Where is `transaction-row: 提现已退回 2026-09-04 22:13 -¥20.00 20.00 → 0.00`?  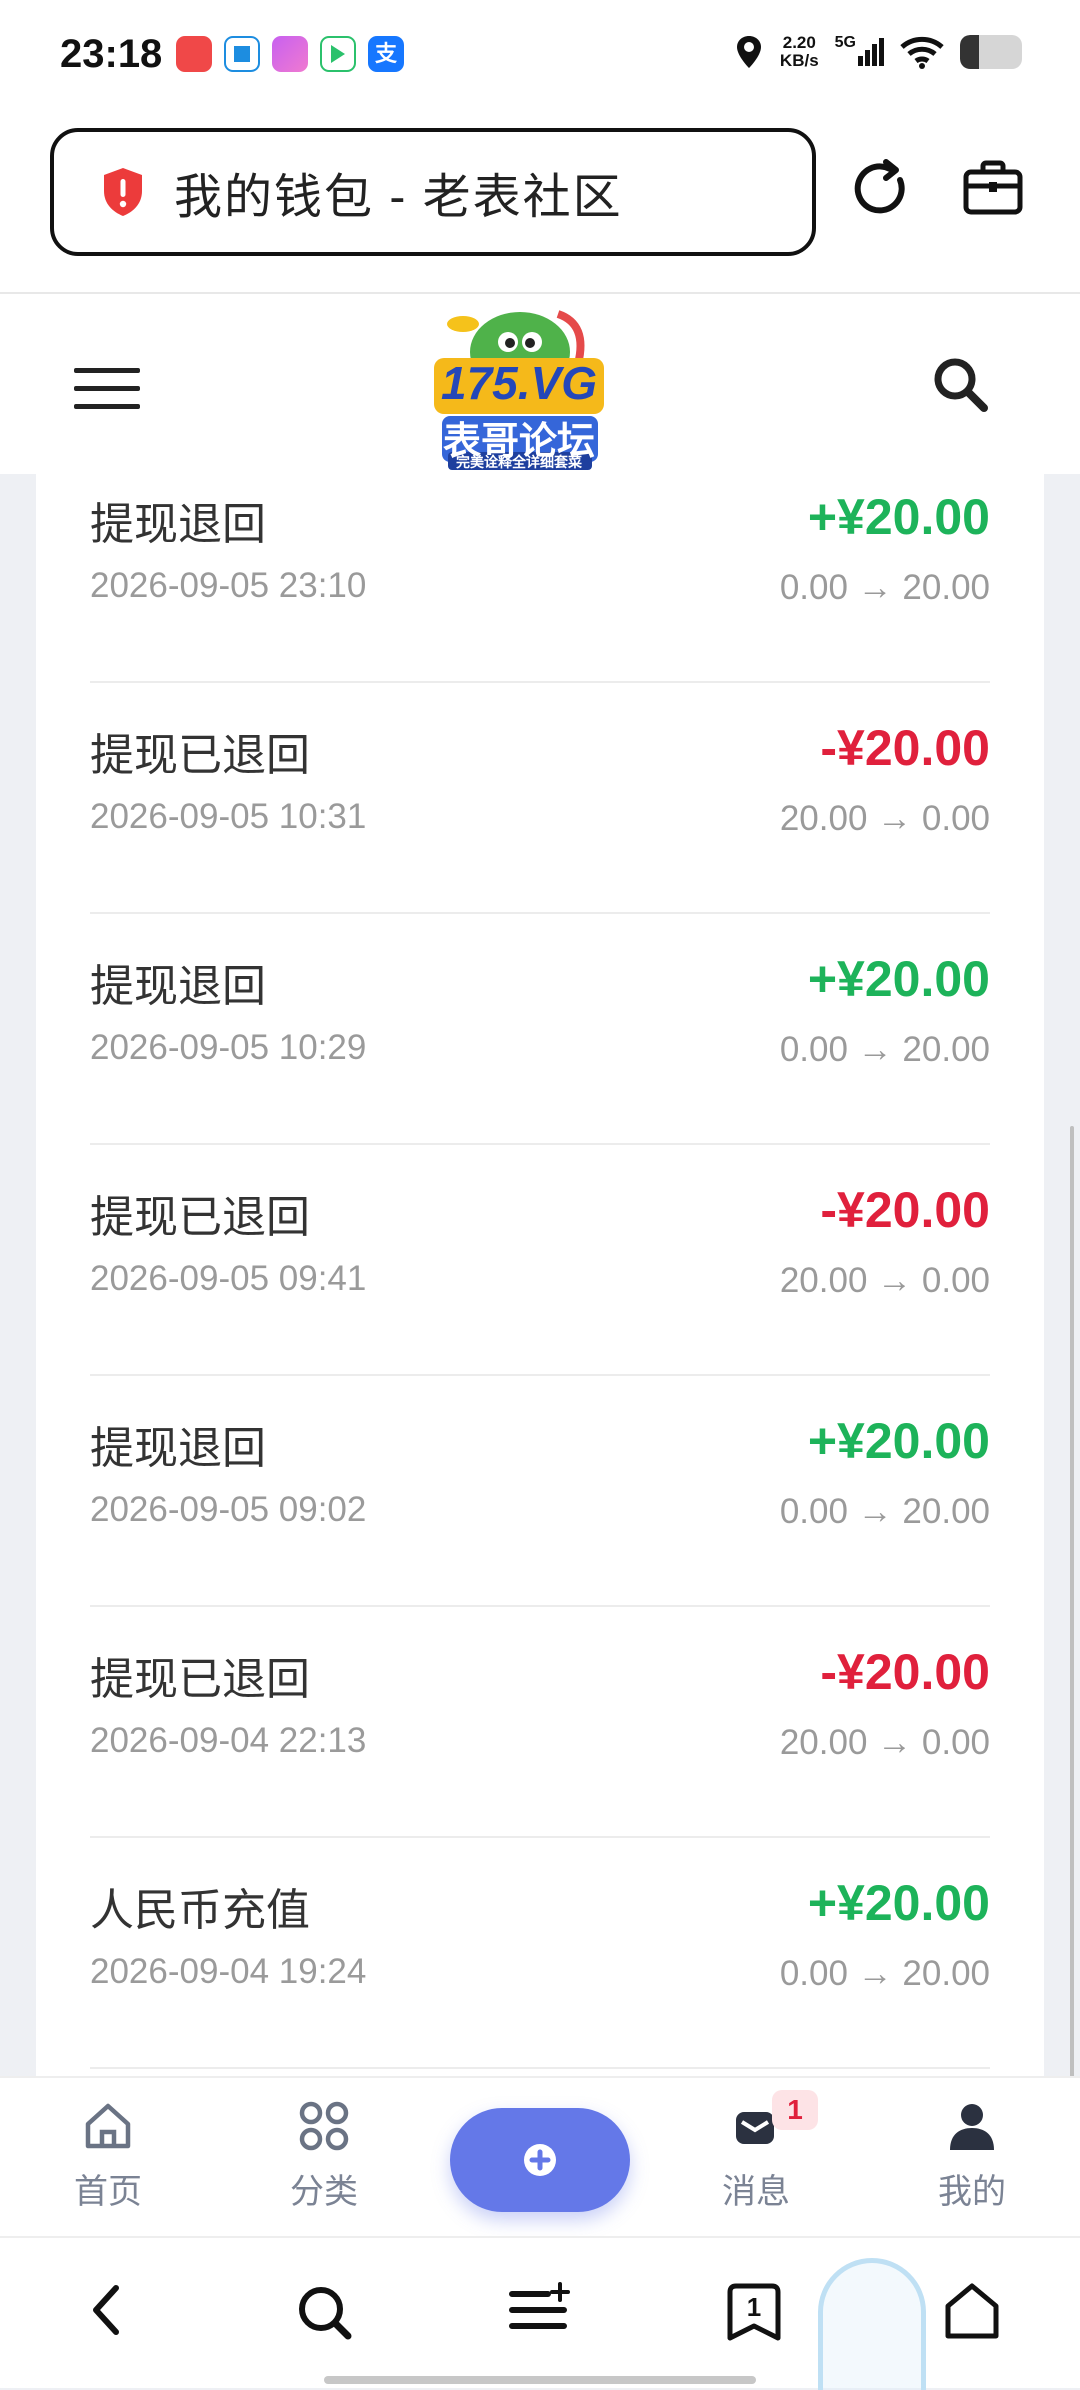 transaction-row: 提现已退回 2026-09-04 22:13 -¥20.00 20.00 → 0.00 is located at coordinates (540, 1722).